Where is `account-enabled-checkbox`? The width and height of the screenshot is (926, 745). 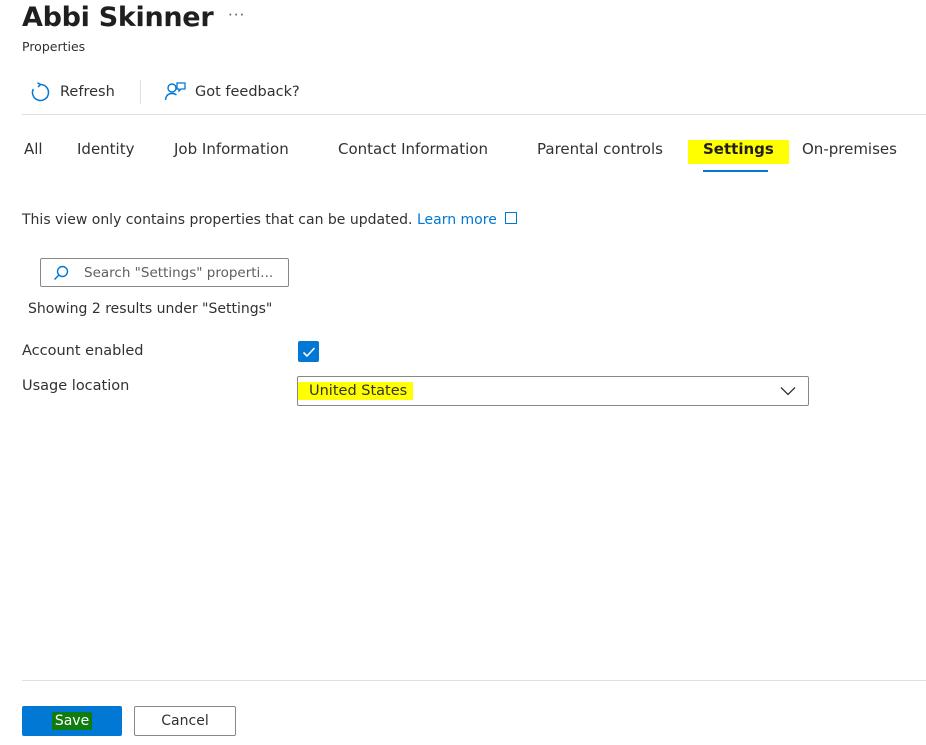
account-enabled-checkbox is located at coordinates (308, 351).